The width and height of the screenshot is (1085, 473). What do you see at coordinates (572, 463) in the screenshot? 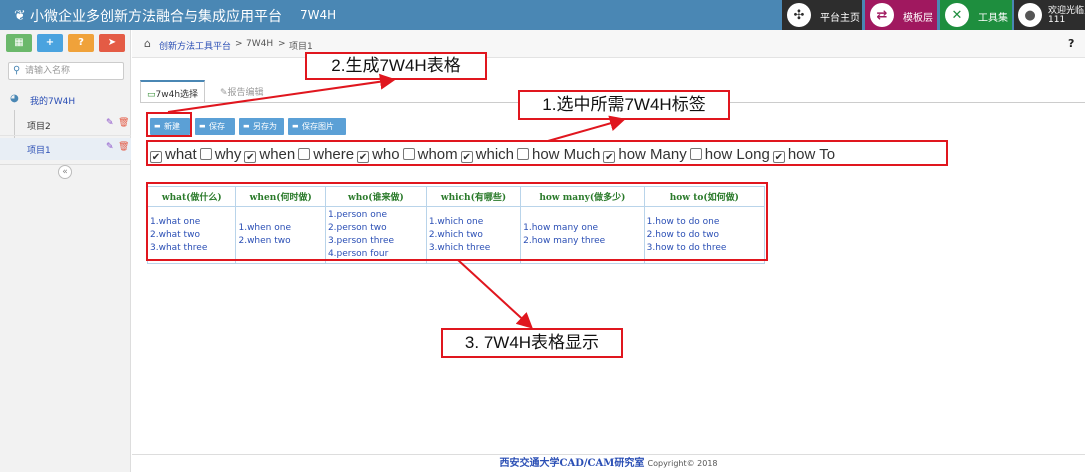
I see `footer-org: 西安交通大学CAD/CAM研究室` at bounding box center [572, 463].